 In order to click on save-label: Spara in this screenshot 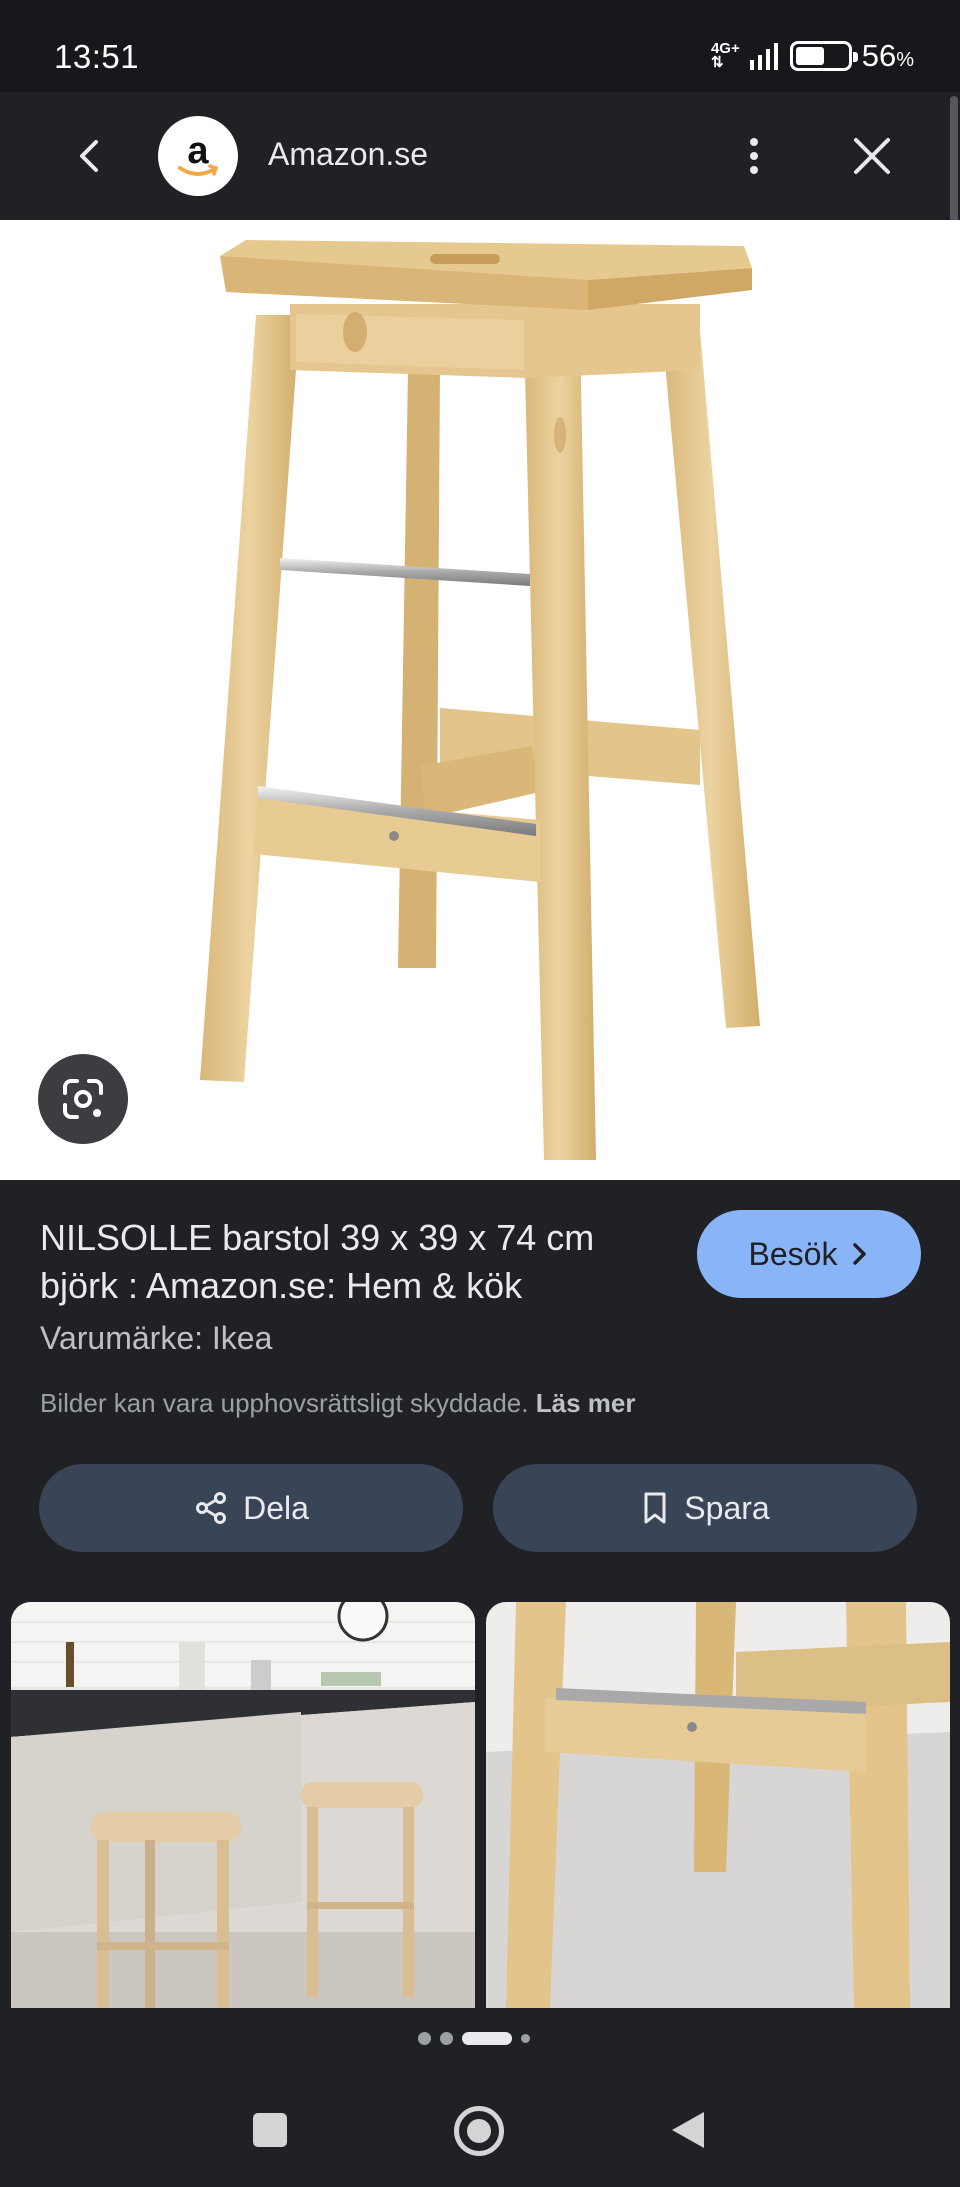, I will do `click(727, 1507)`.